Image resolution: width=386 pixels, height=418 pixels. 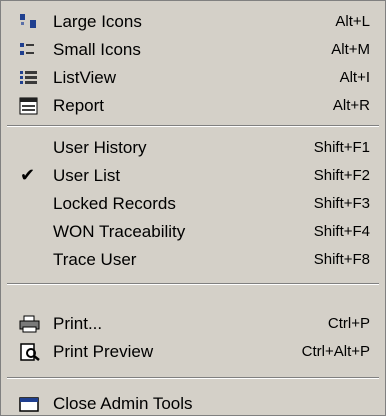 What do you see at coordinates (193, 404) in the screenshot?
I see `menu-item-close-admin-tools: Close Admin Tools` at bounding box center [193, 404].